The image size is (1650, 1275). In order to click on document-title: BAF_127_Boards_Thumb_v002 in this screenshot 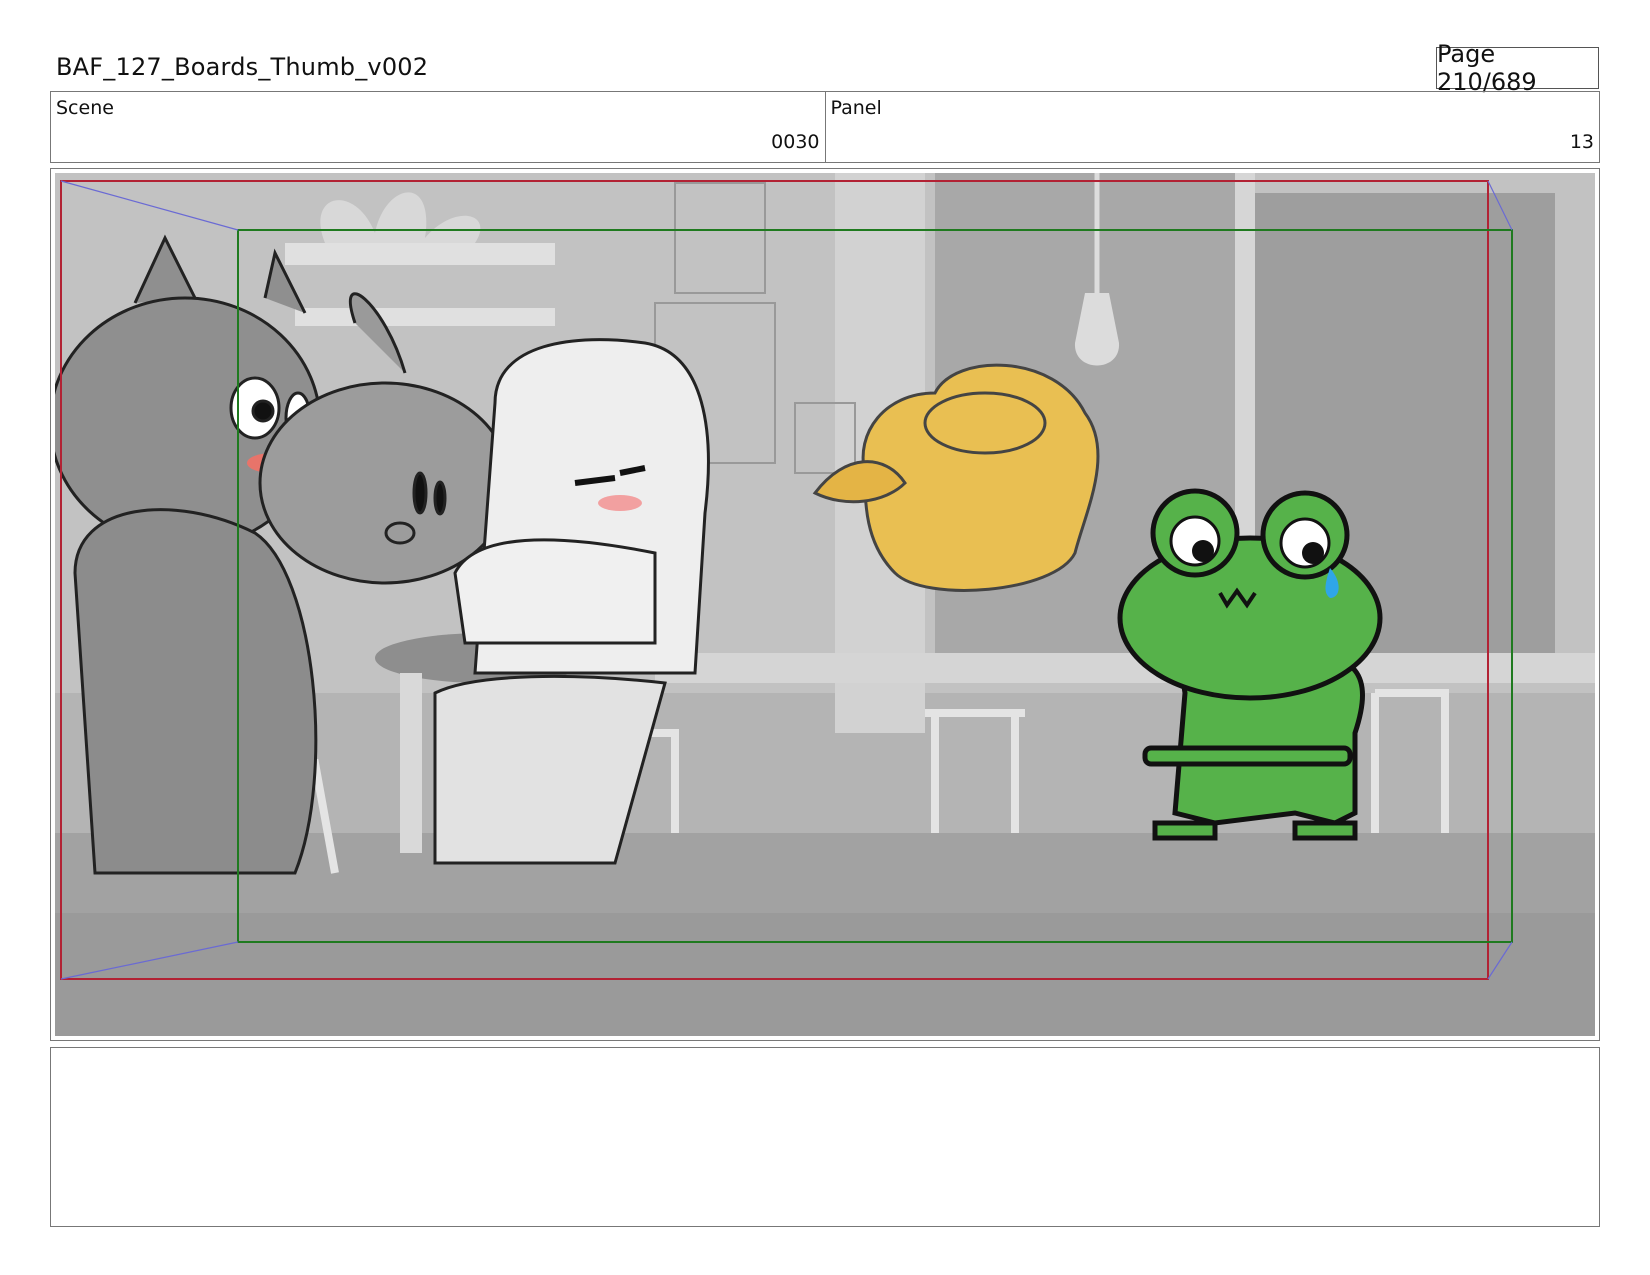, I will do `click(242, 67)`.